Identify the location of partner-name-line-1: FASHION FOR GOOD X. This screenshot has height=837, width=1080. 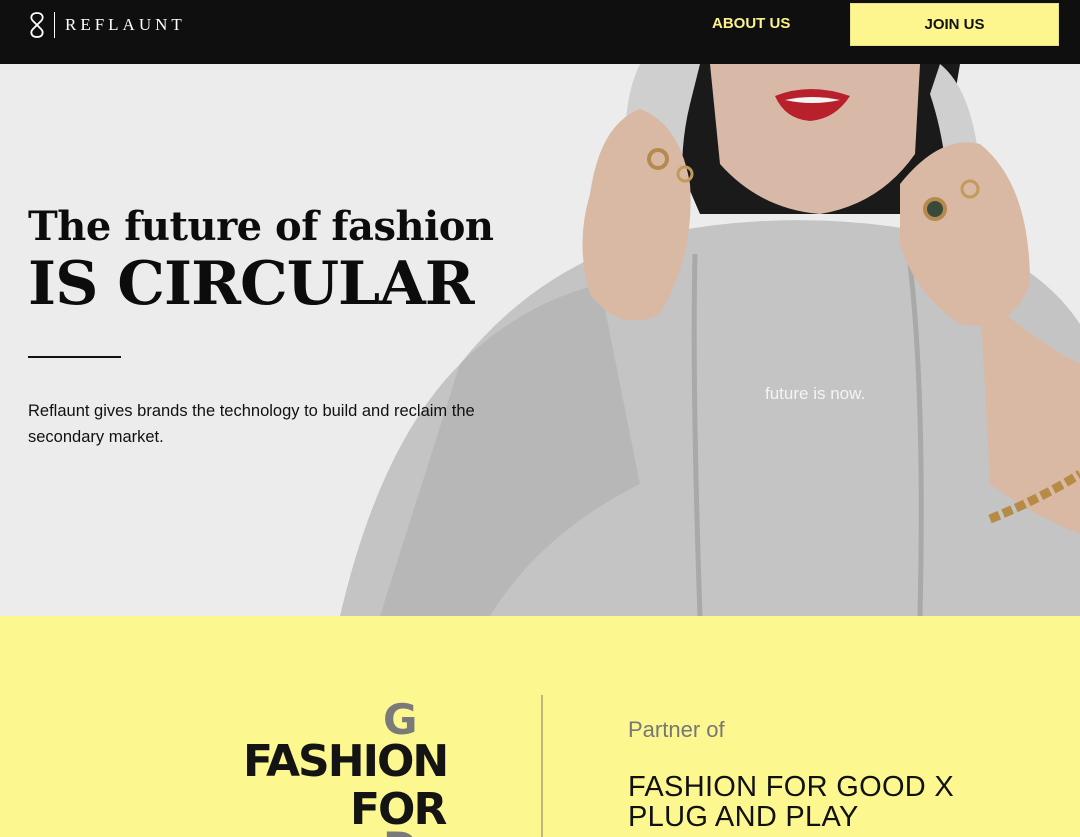
(791, 787).